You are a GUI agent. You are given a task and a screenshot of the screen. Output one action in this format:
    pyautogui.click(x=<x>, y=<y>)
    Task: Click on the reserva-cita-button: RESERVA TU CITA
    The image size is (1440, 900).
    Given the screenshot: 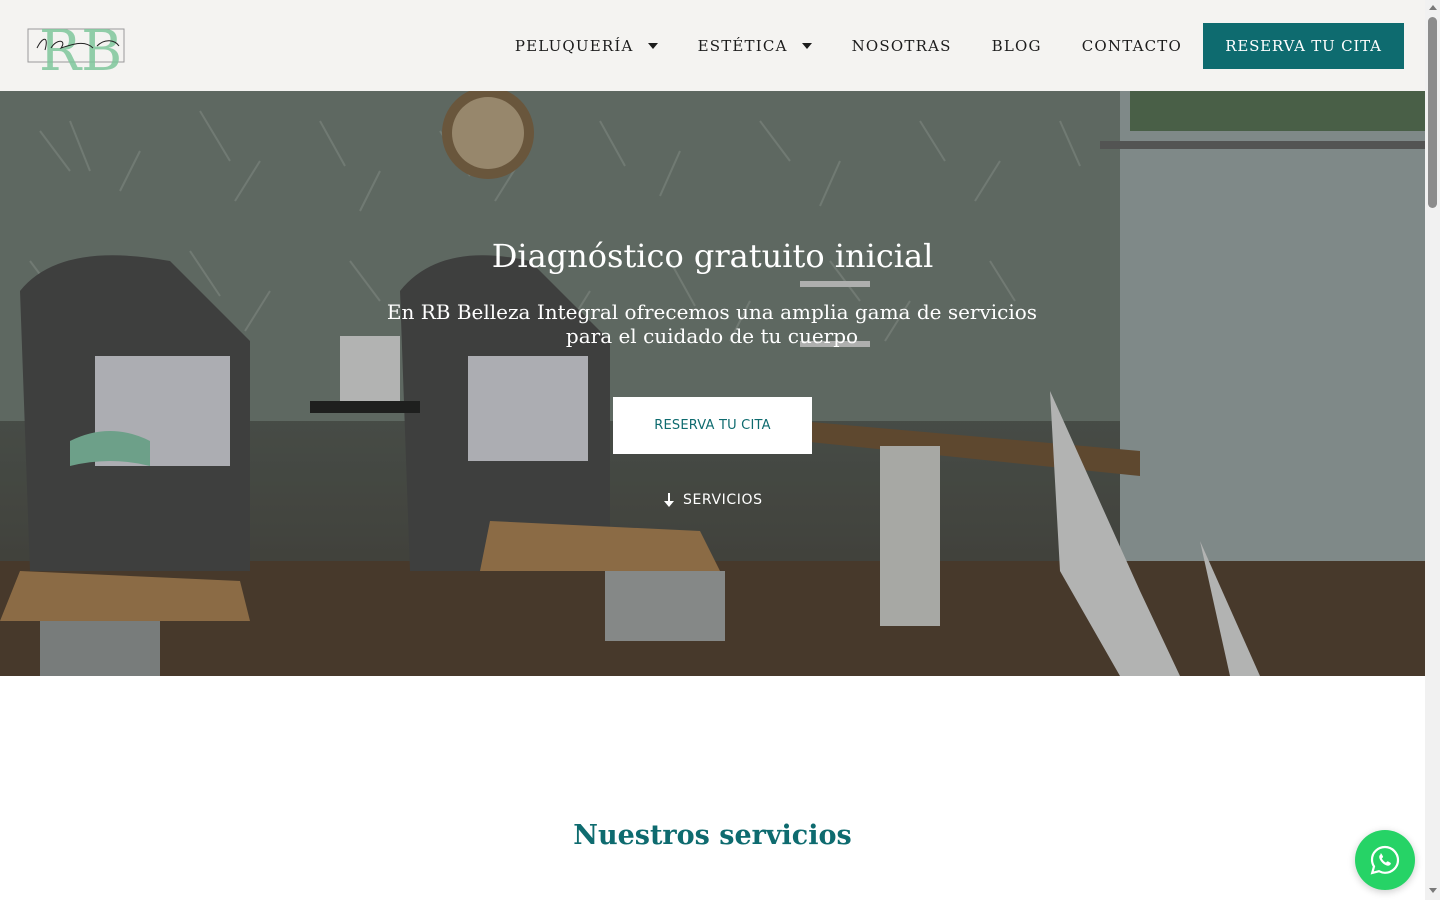 What is the action you would take?
    pyautogui.click(x=1303, y=45)
    